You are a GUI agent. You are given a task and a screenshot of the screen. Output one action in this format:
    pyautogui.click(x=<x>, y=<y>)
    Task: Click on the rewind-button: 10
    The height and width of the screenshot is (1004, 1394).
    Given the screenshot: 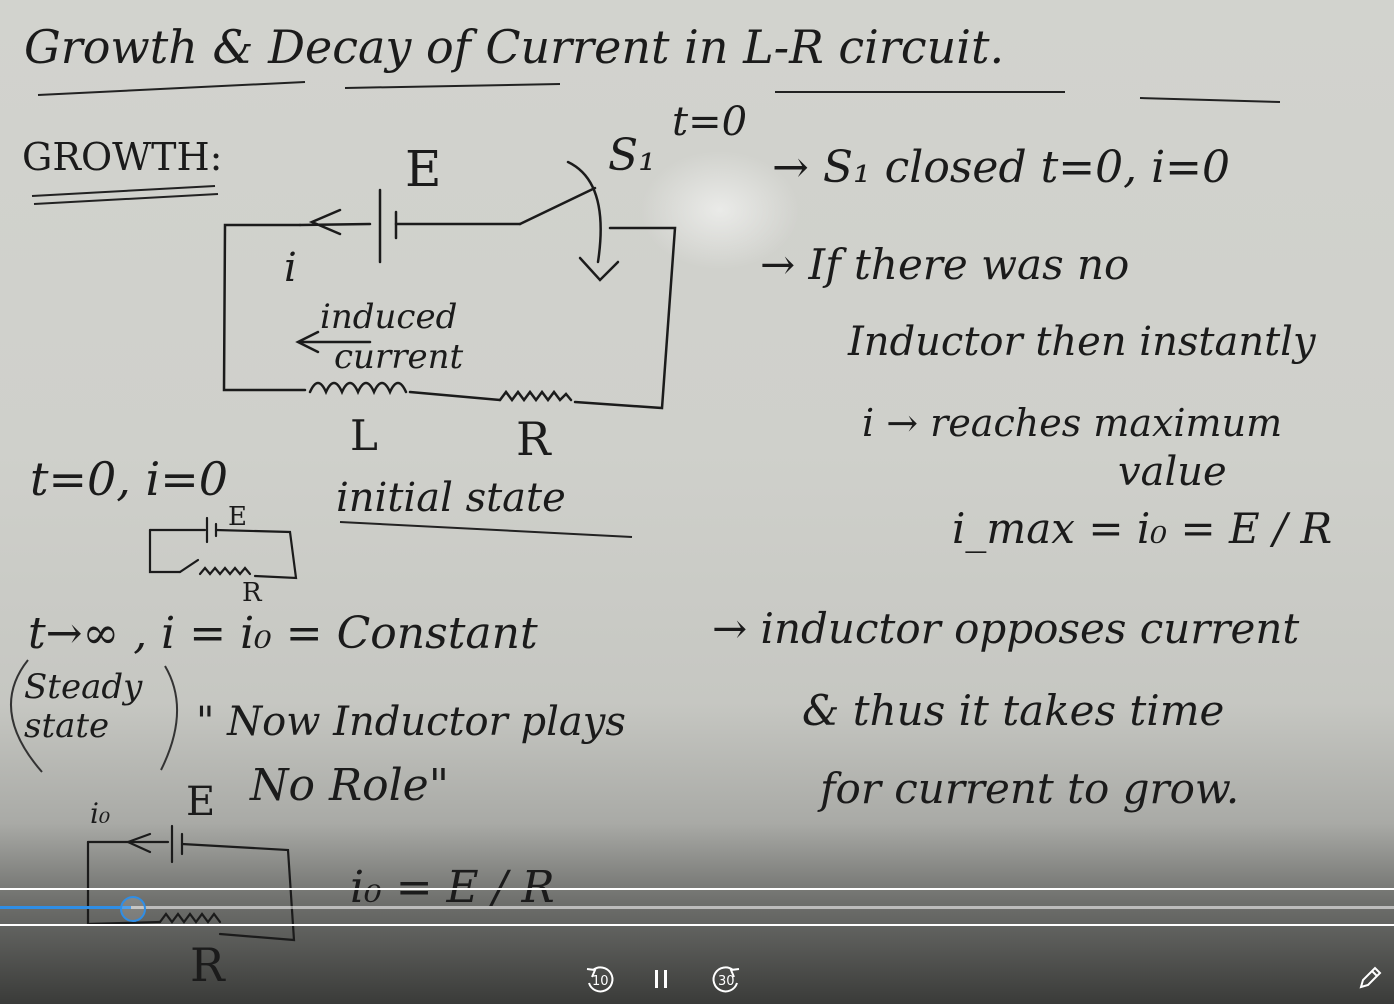 What is the action you would take?
    pyautogui.click(x=600, y=980)
    